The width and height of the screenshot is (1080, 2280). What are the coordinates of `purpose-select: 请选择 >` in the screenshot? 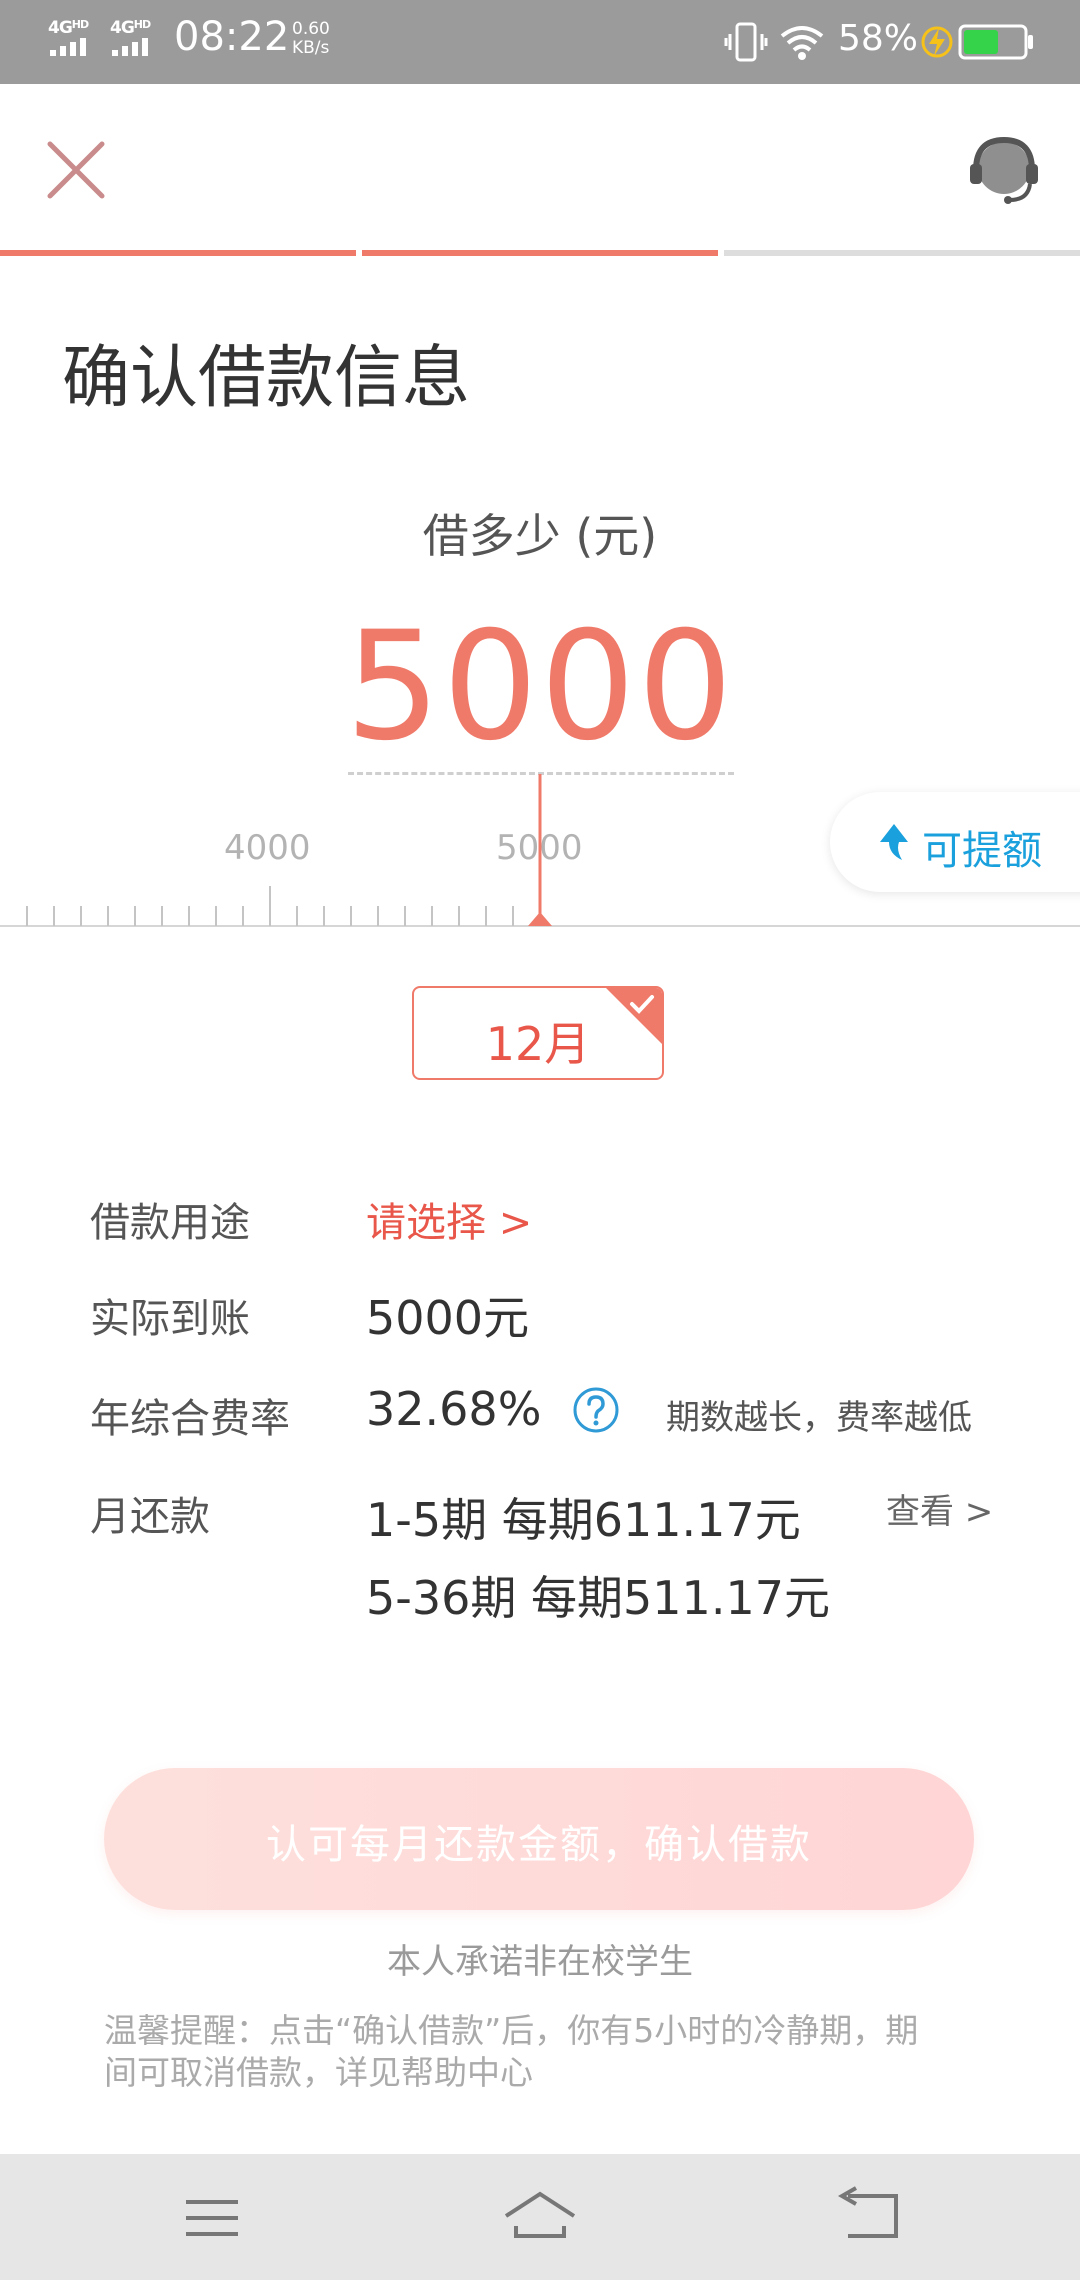 It's located at (449, 1219).